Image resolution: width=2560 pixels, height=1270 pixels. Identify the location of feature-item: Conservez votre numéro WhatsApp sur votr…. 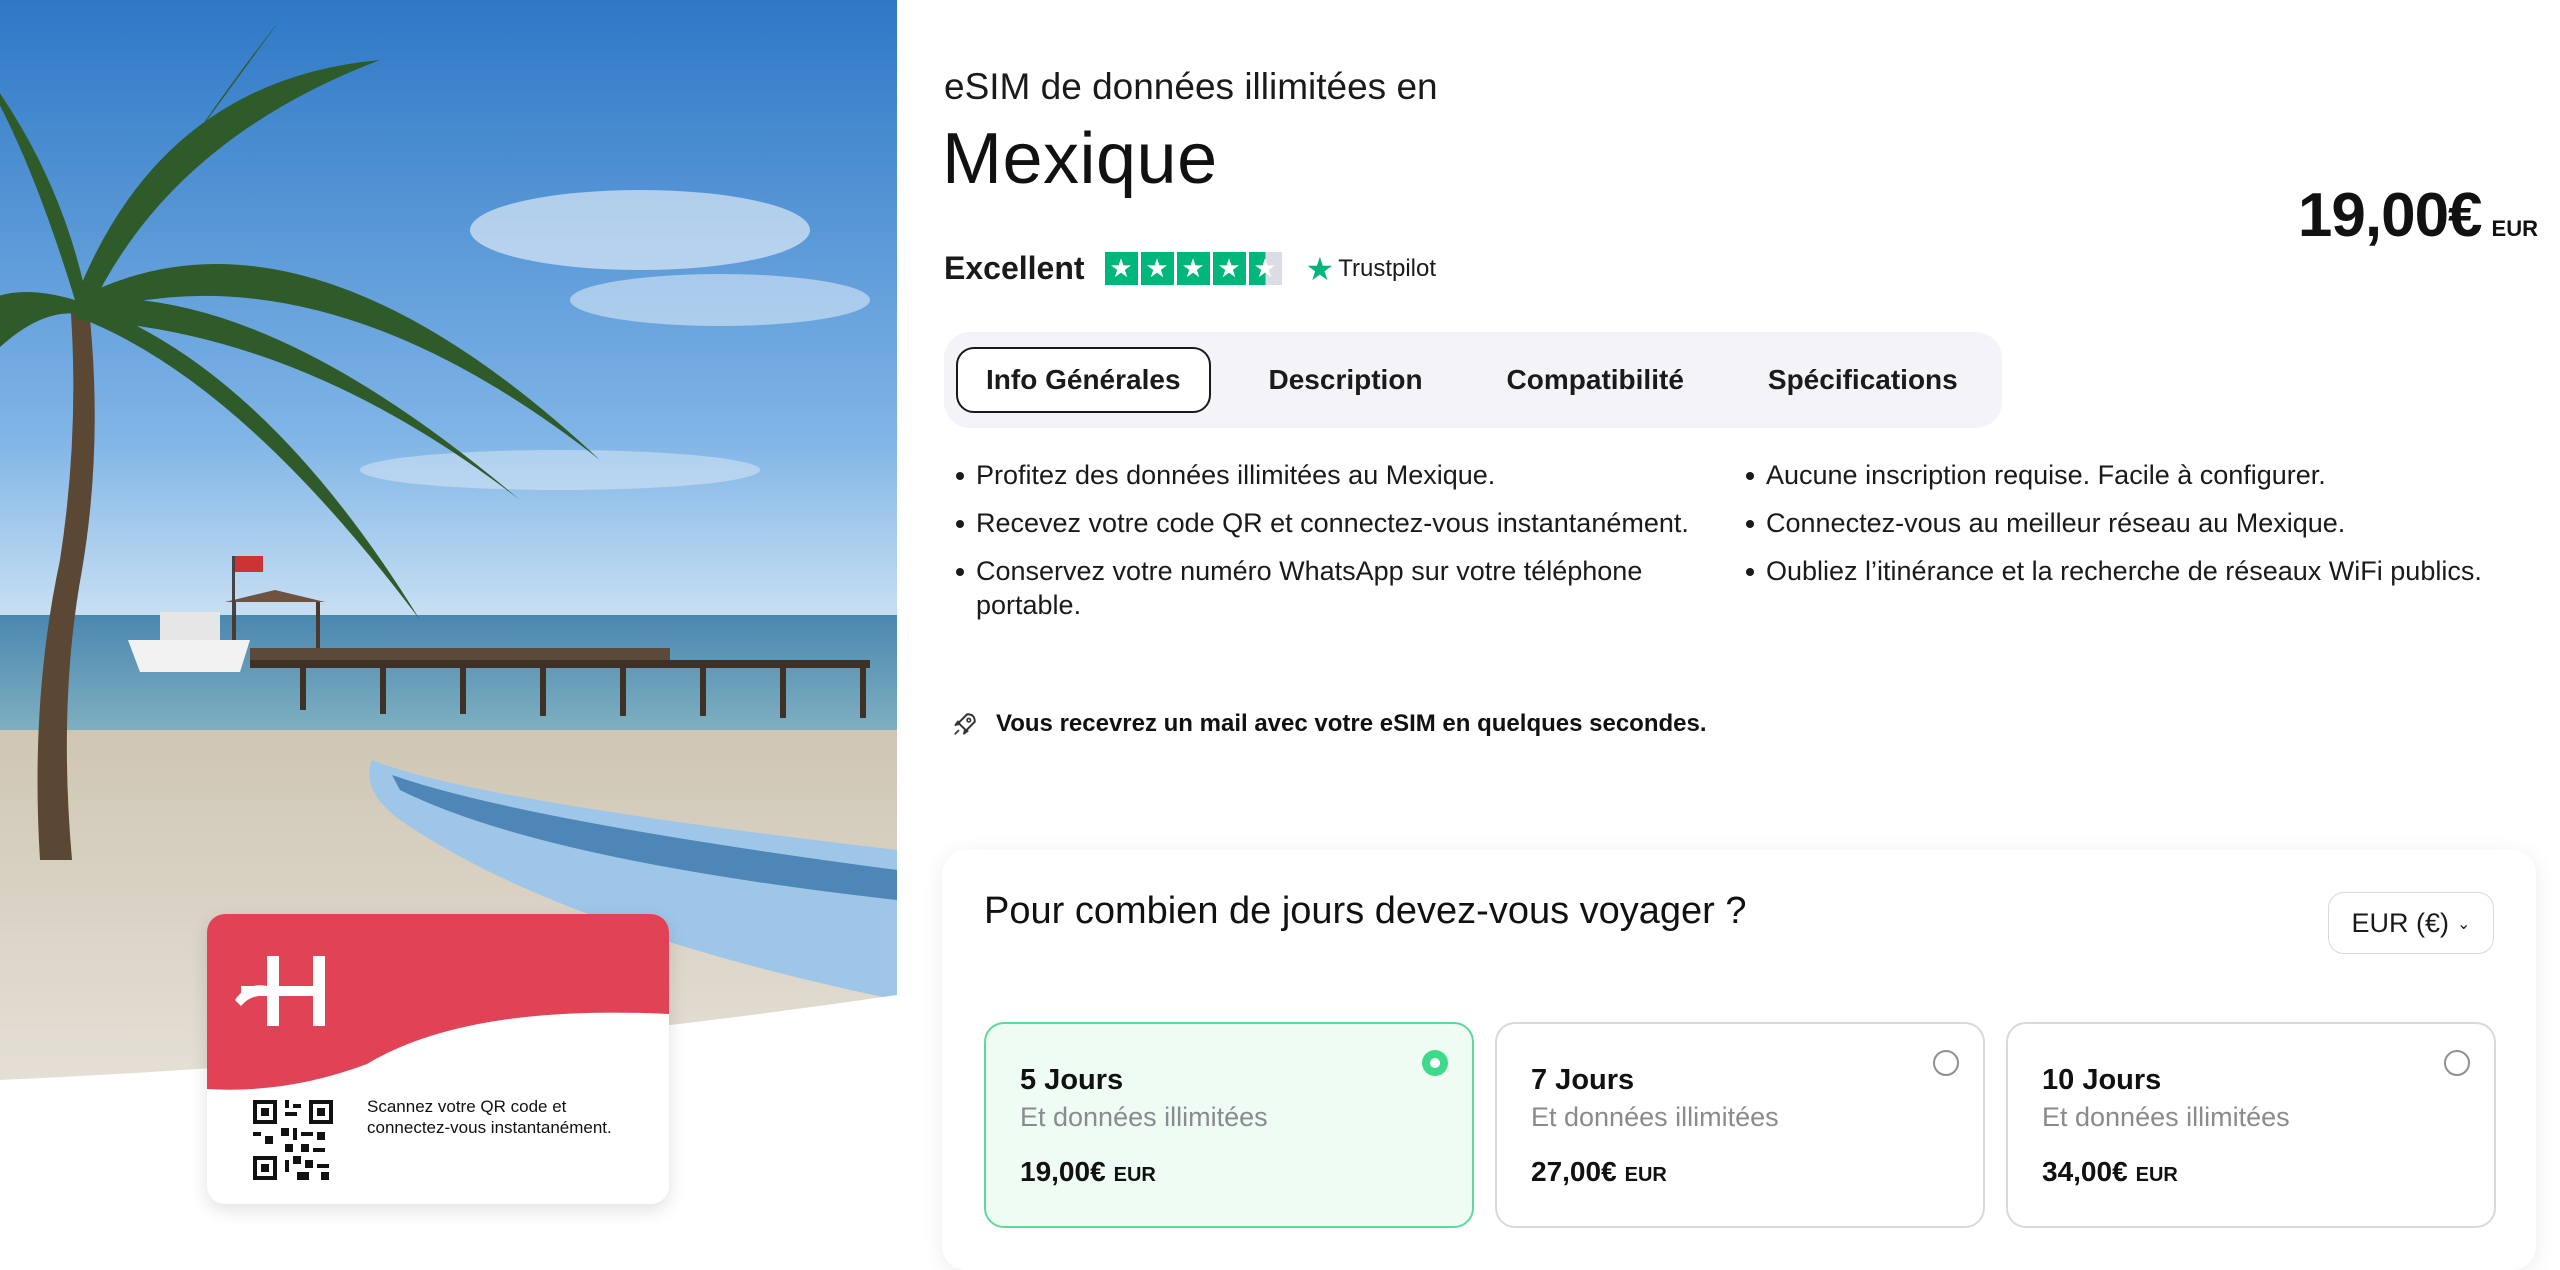
(1334, 588).